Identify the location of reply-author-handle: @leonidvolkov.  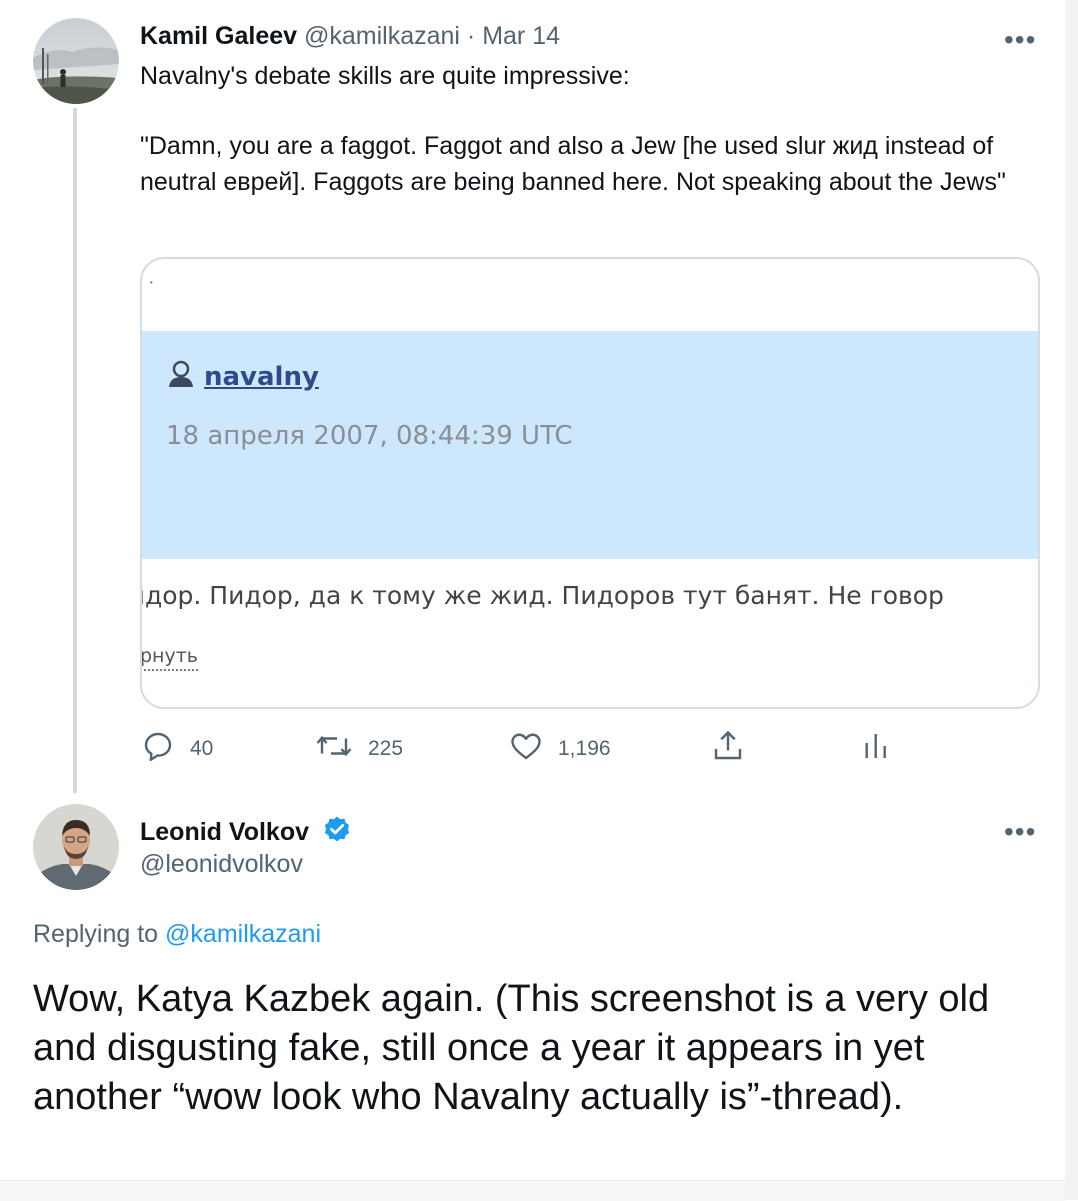
(221, 864).